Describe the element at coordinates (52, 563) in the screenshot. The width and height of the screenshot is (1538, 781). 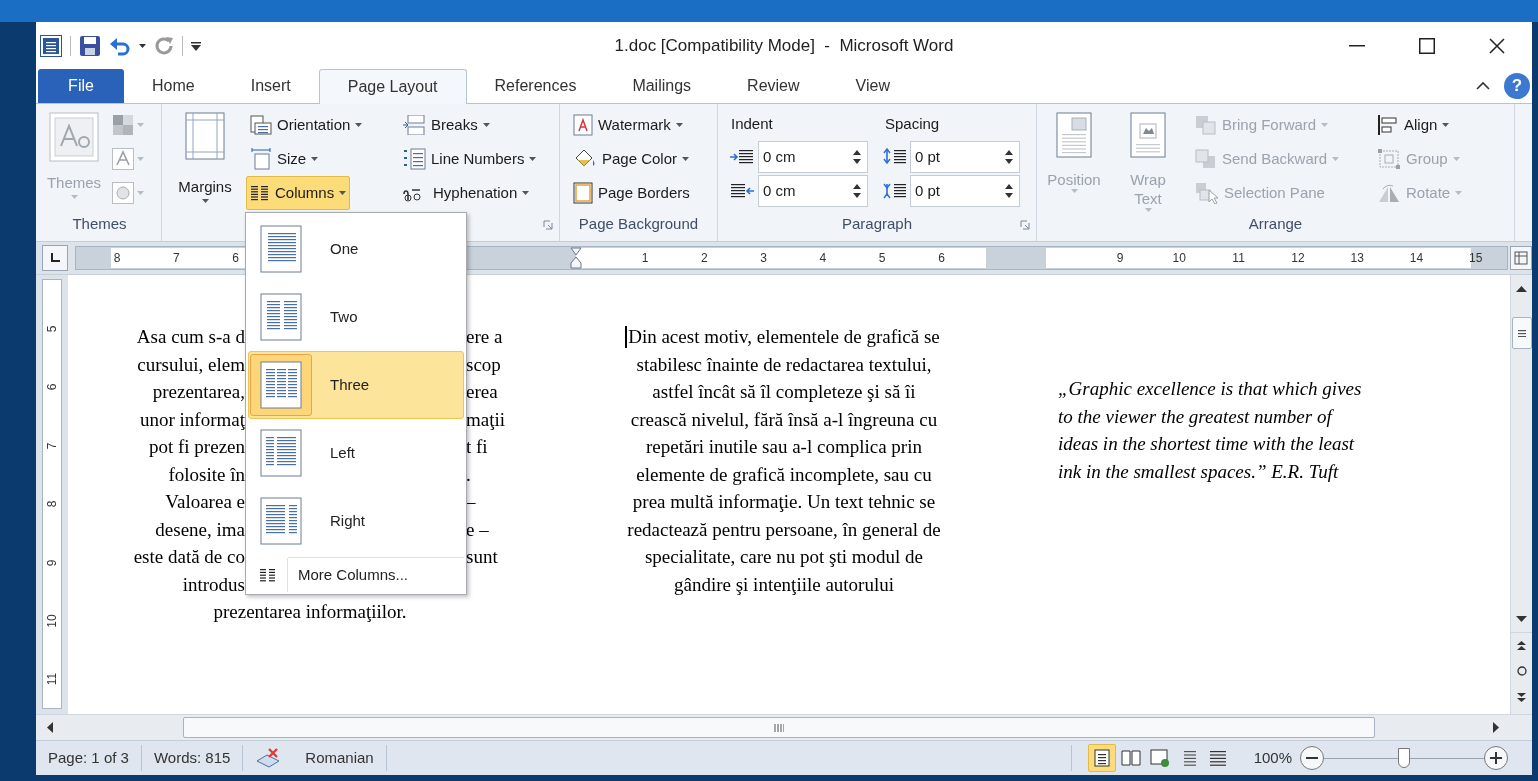
I see `ruler-number: 9` at that location.